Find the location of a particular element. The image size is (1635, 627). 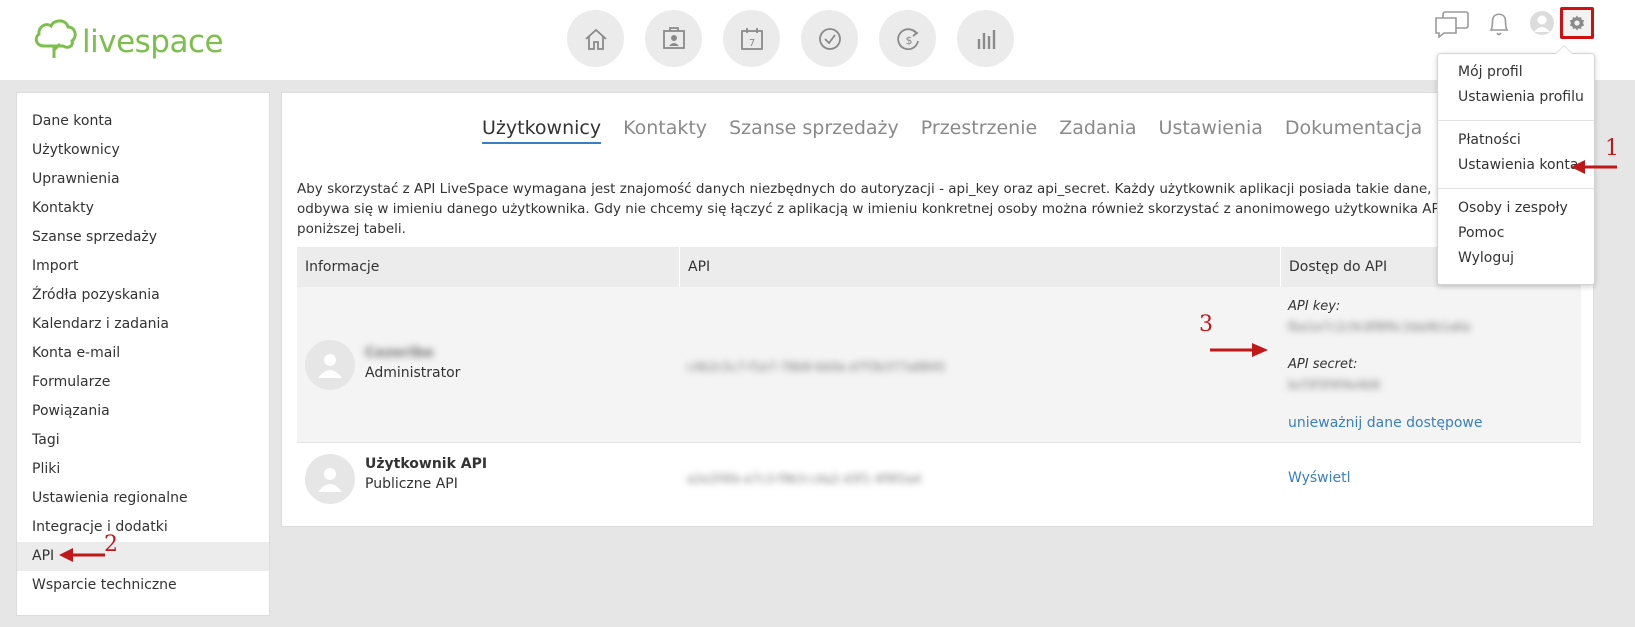

intro-line-3: poniższej tabeli. is located at coordinates (351, 229).